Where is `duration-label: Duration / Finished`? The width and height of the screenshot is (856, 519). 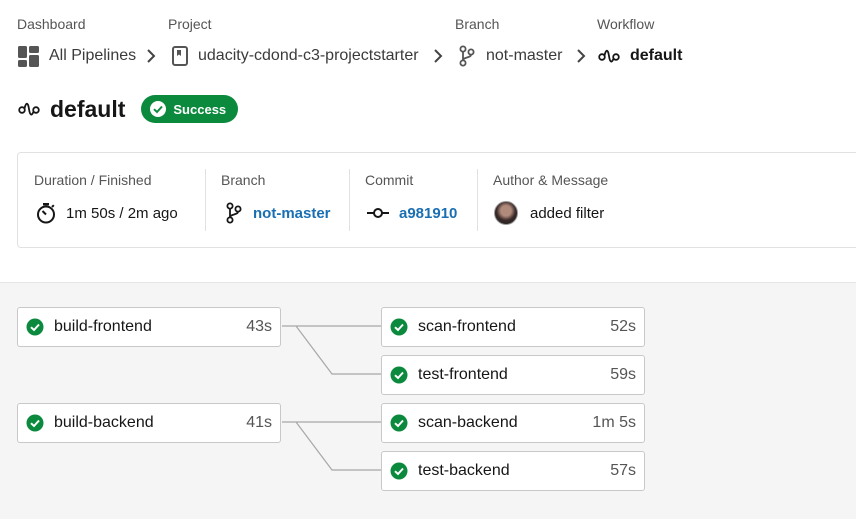 duration-label: Duration / Finished is located at coordinates (93, 180).